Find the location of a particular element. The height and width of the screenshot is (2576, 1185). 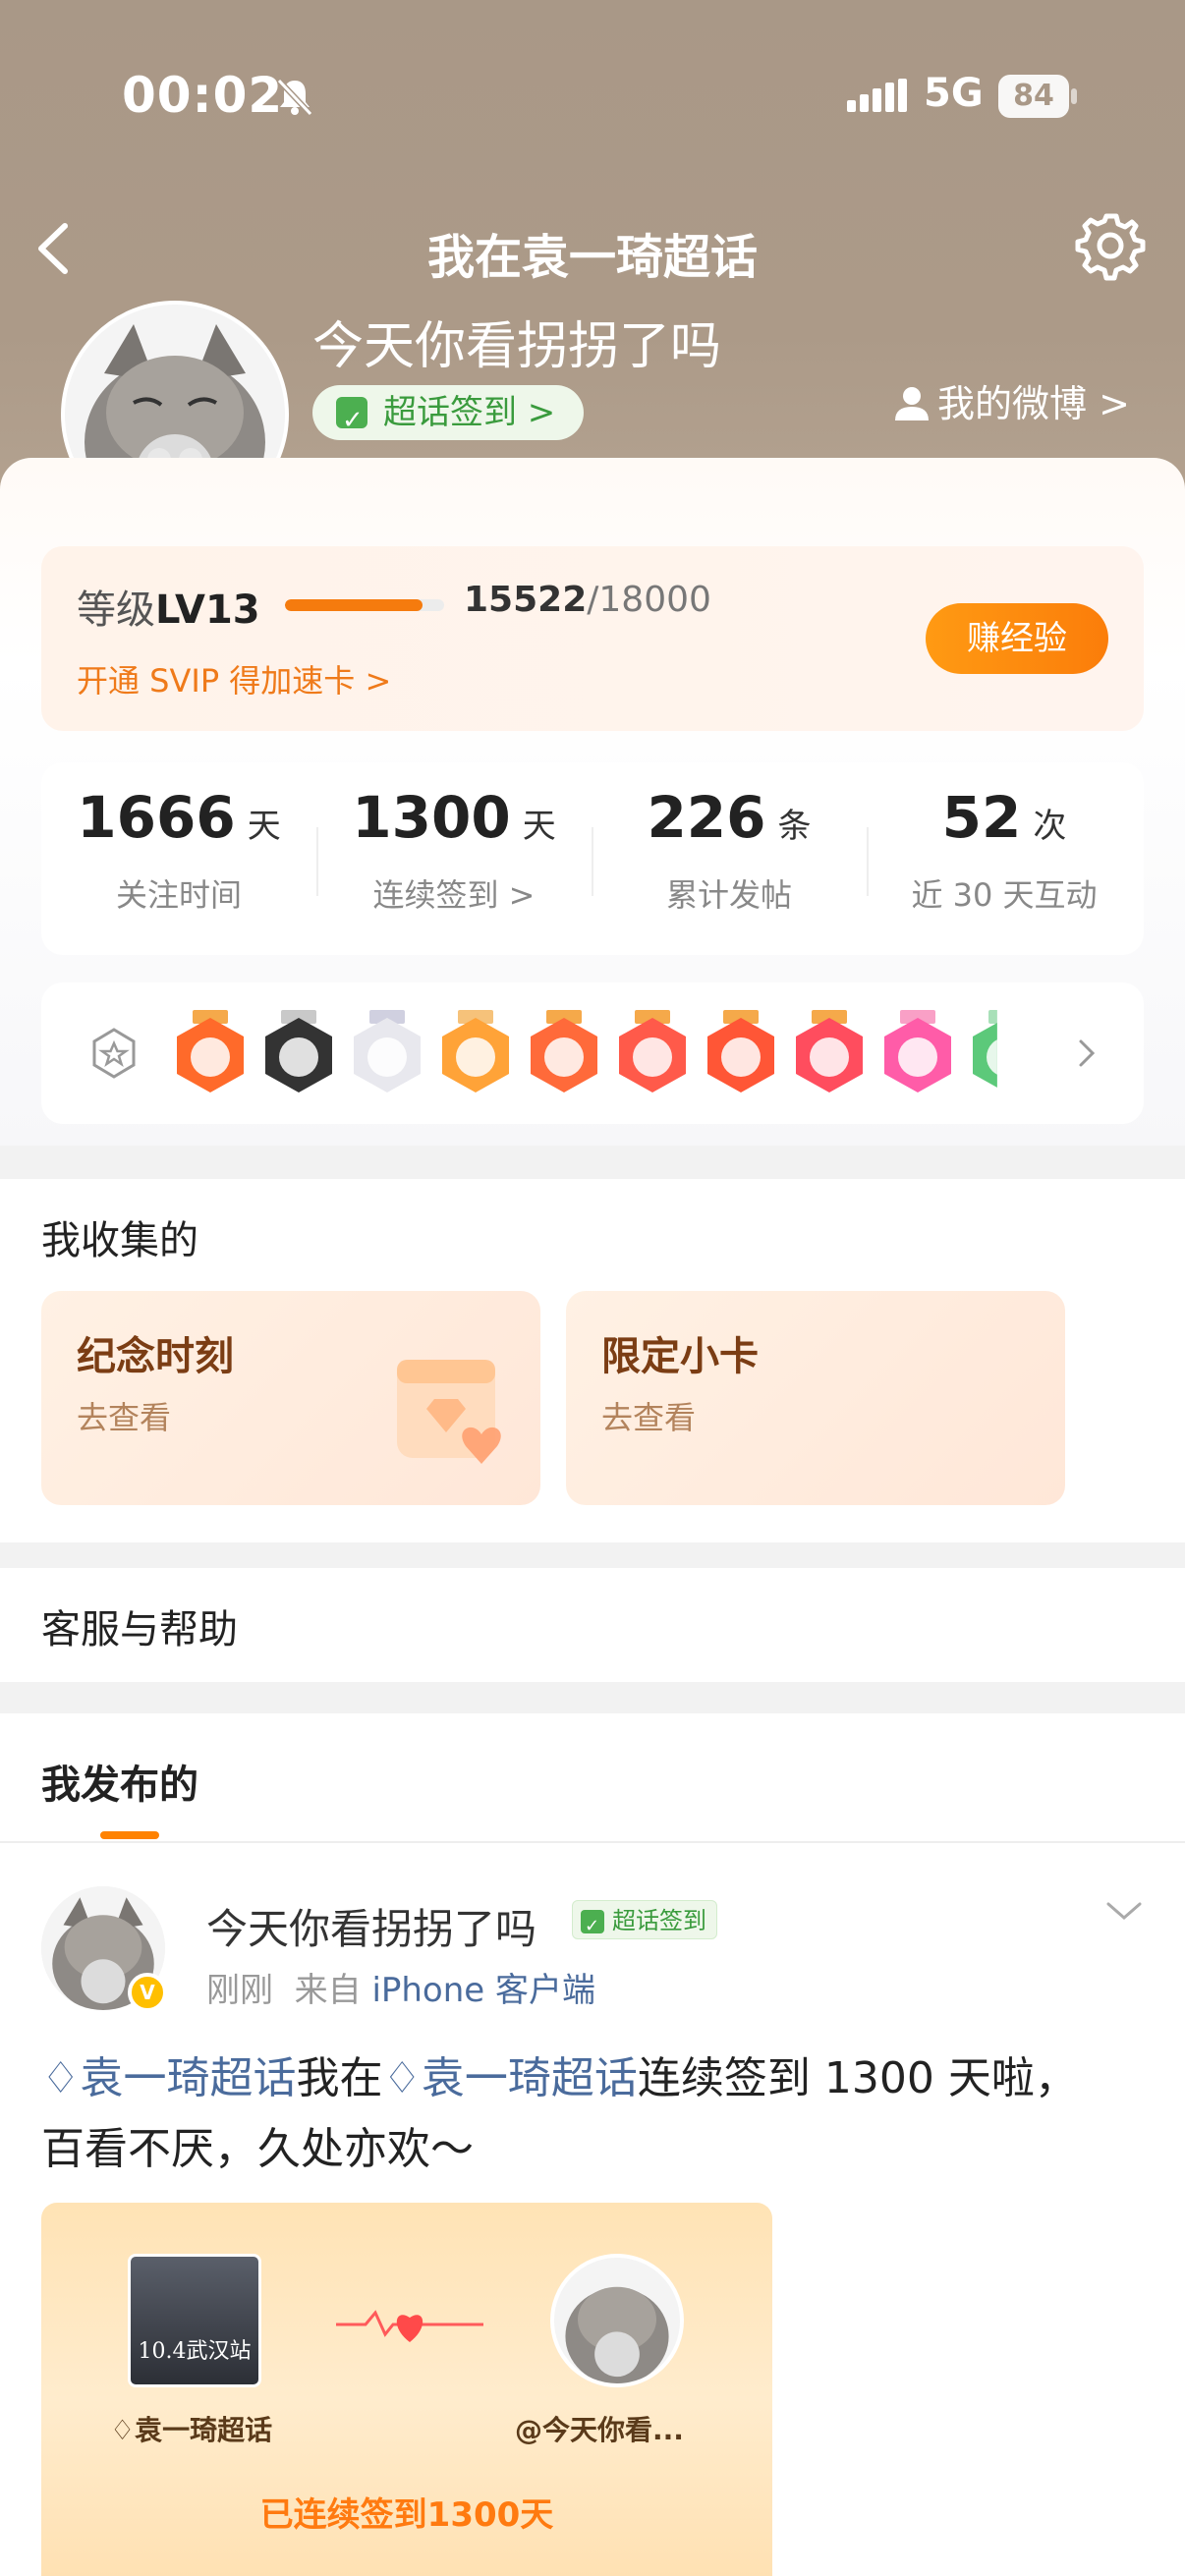

checkin-label: 超话签到 > is located at coordinates (470, 412).